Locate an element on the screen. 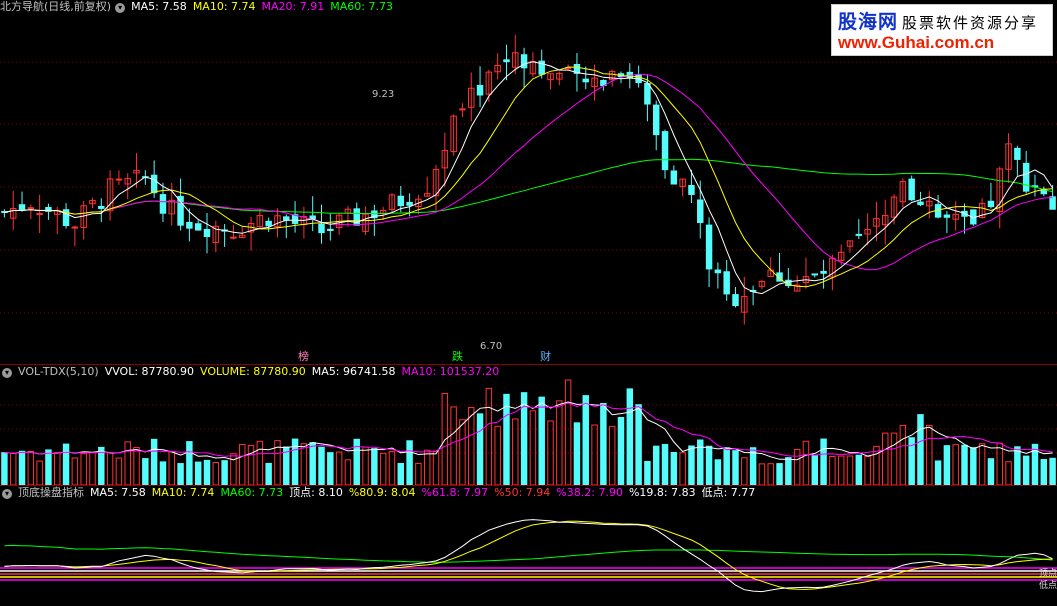  event-marker-cai: 财 is located at coordinates (545, 356).